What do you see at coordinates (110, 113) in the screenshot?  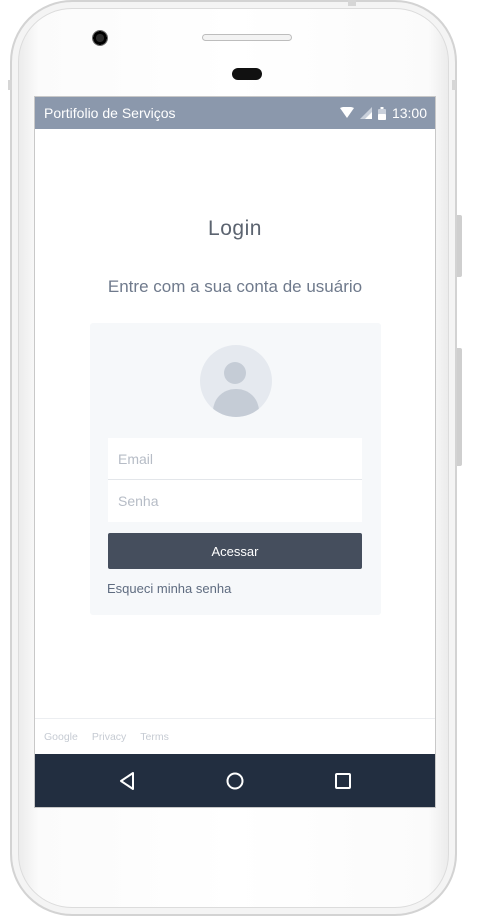 I see `app-title: Portifolio de Serviços` at bounding box center [110, 113].